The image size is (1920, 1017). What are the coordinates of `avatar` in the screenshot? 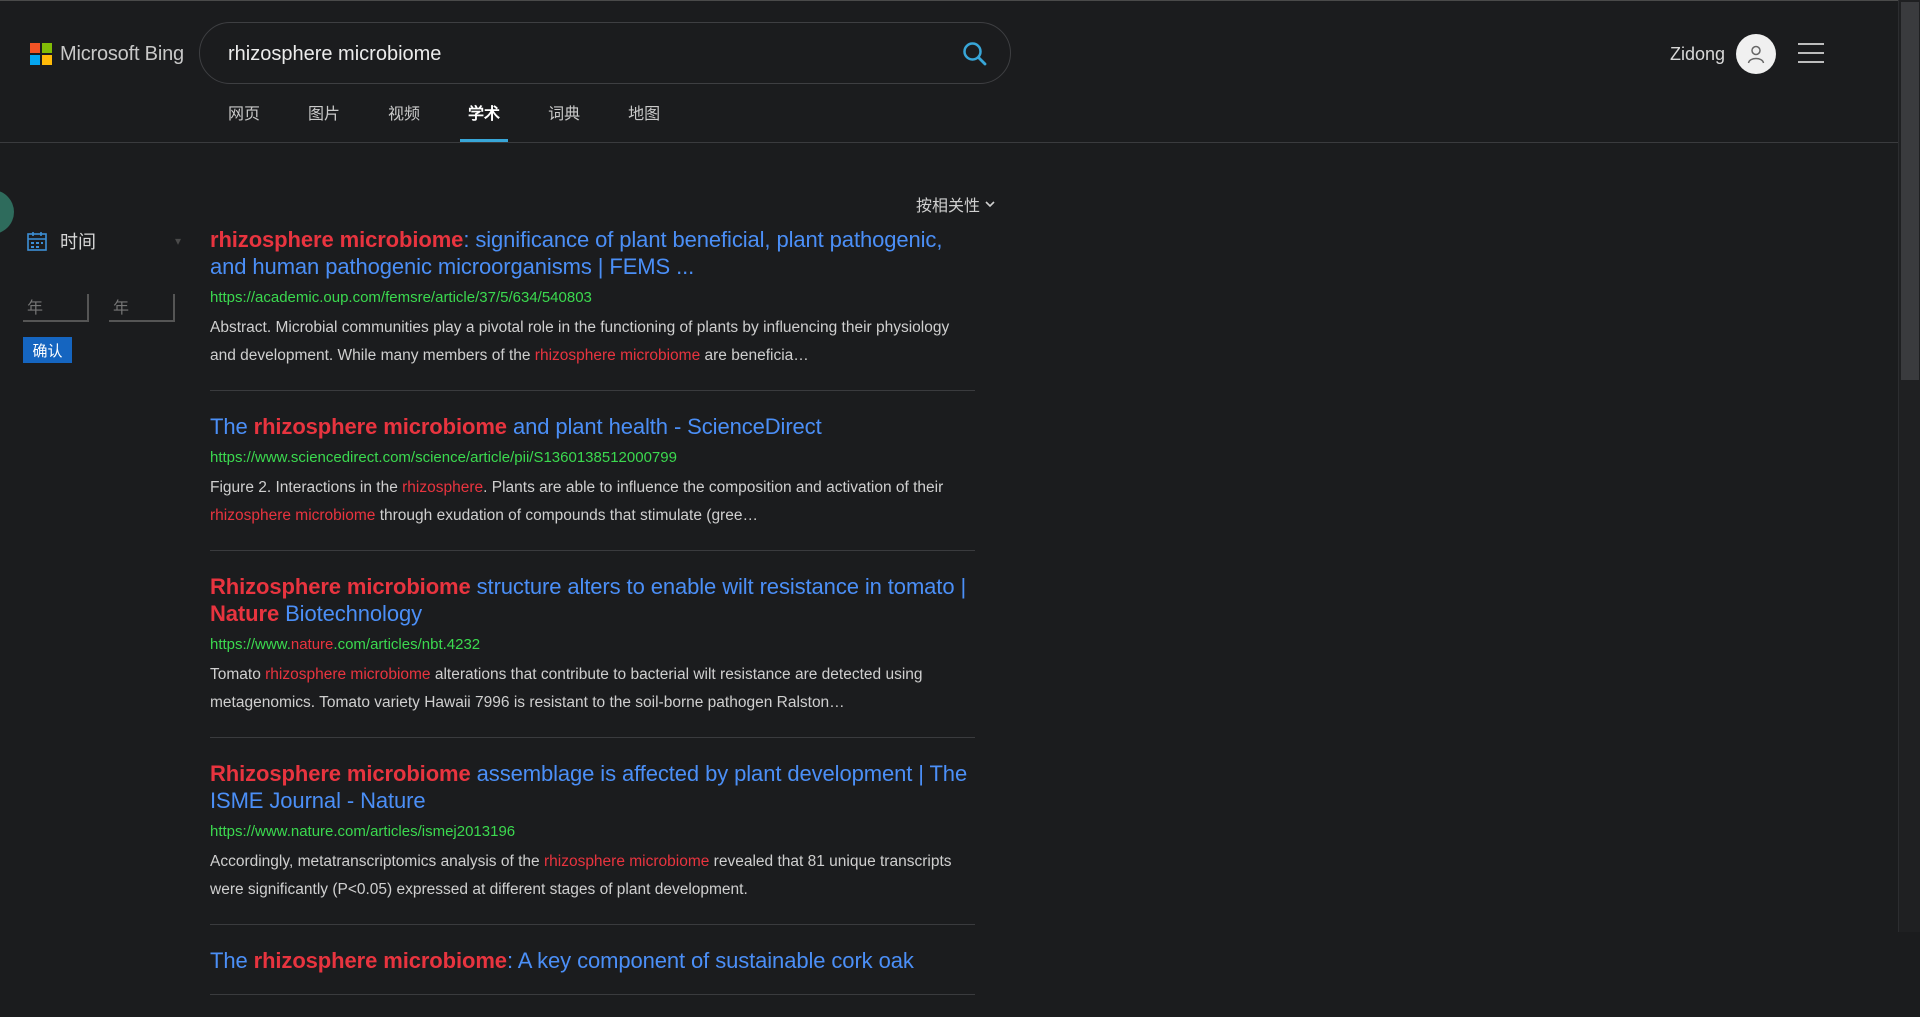 It's located at (1756, 54).